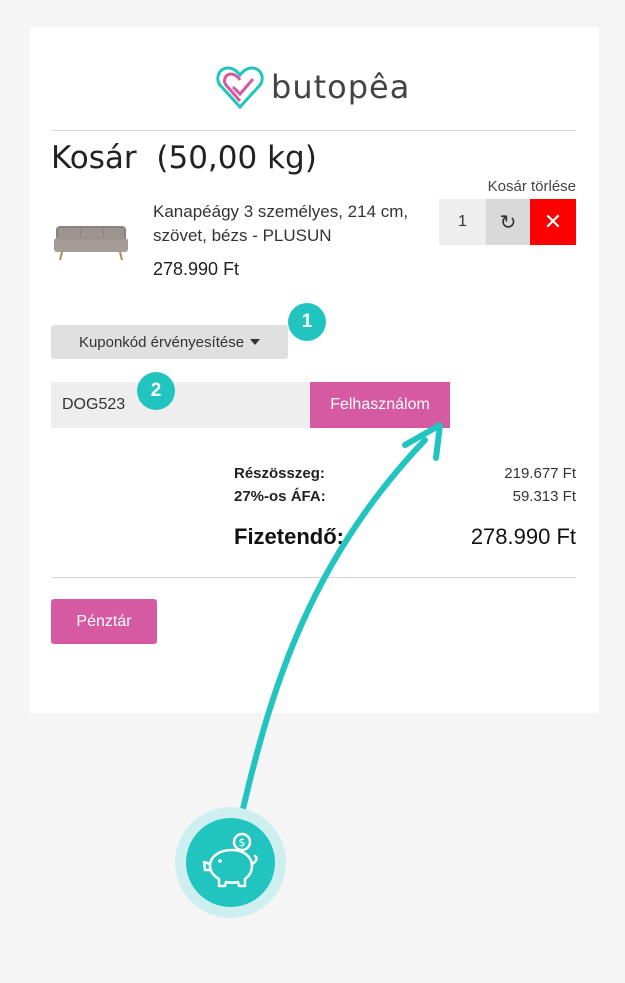 The width and height of the screenshot is (625, 983). What do you see at coordinates (91, 238) in the screenshot?
I see `product-image` at bounding box center [91, 238].